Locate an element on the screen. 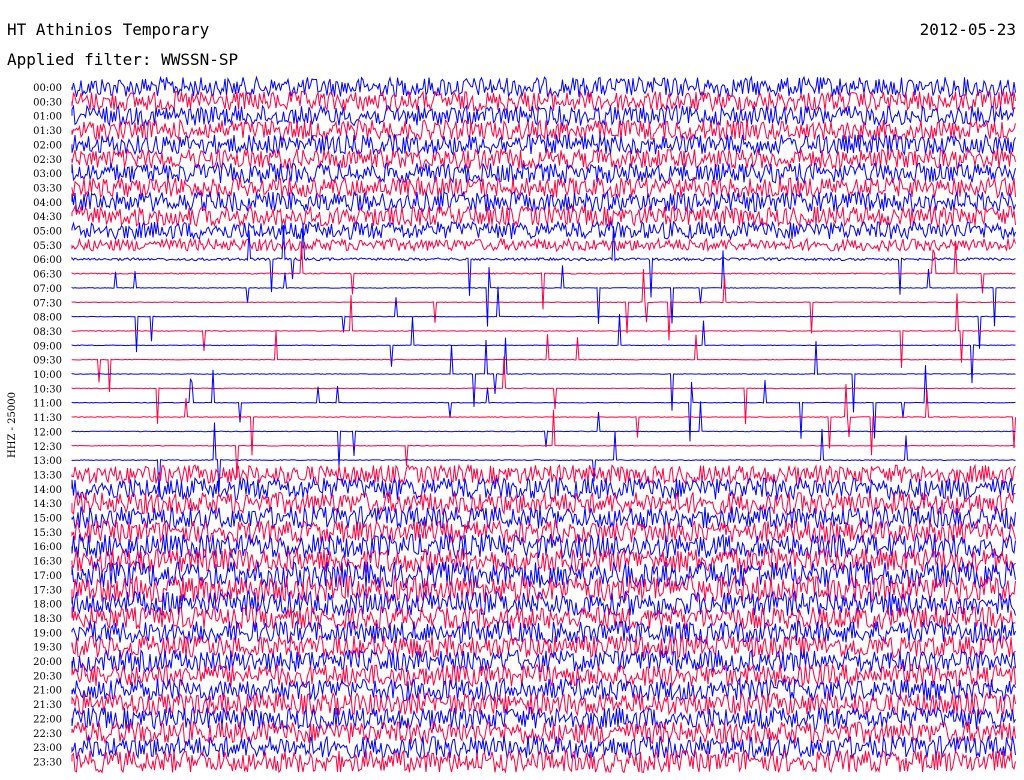 The image size is (1024, 780). time-tick-label: 09:30 is located at coordinates (47, 361).